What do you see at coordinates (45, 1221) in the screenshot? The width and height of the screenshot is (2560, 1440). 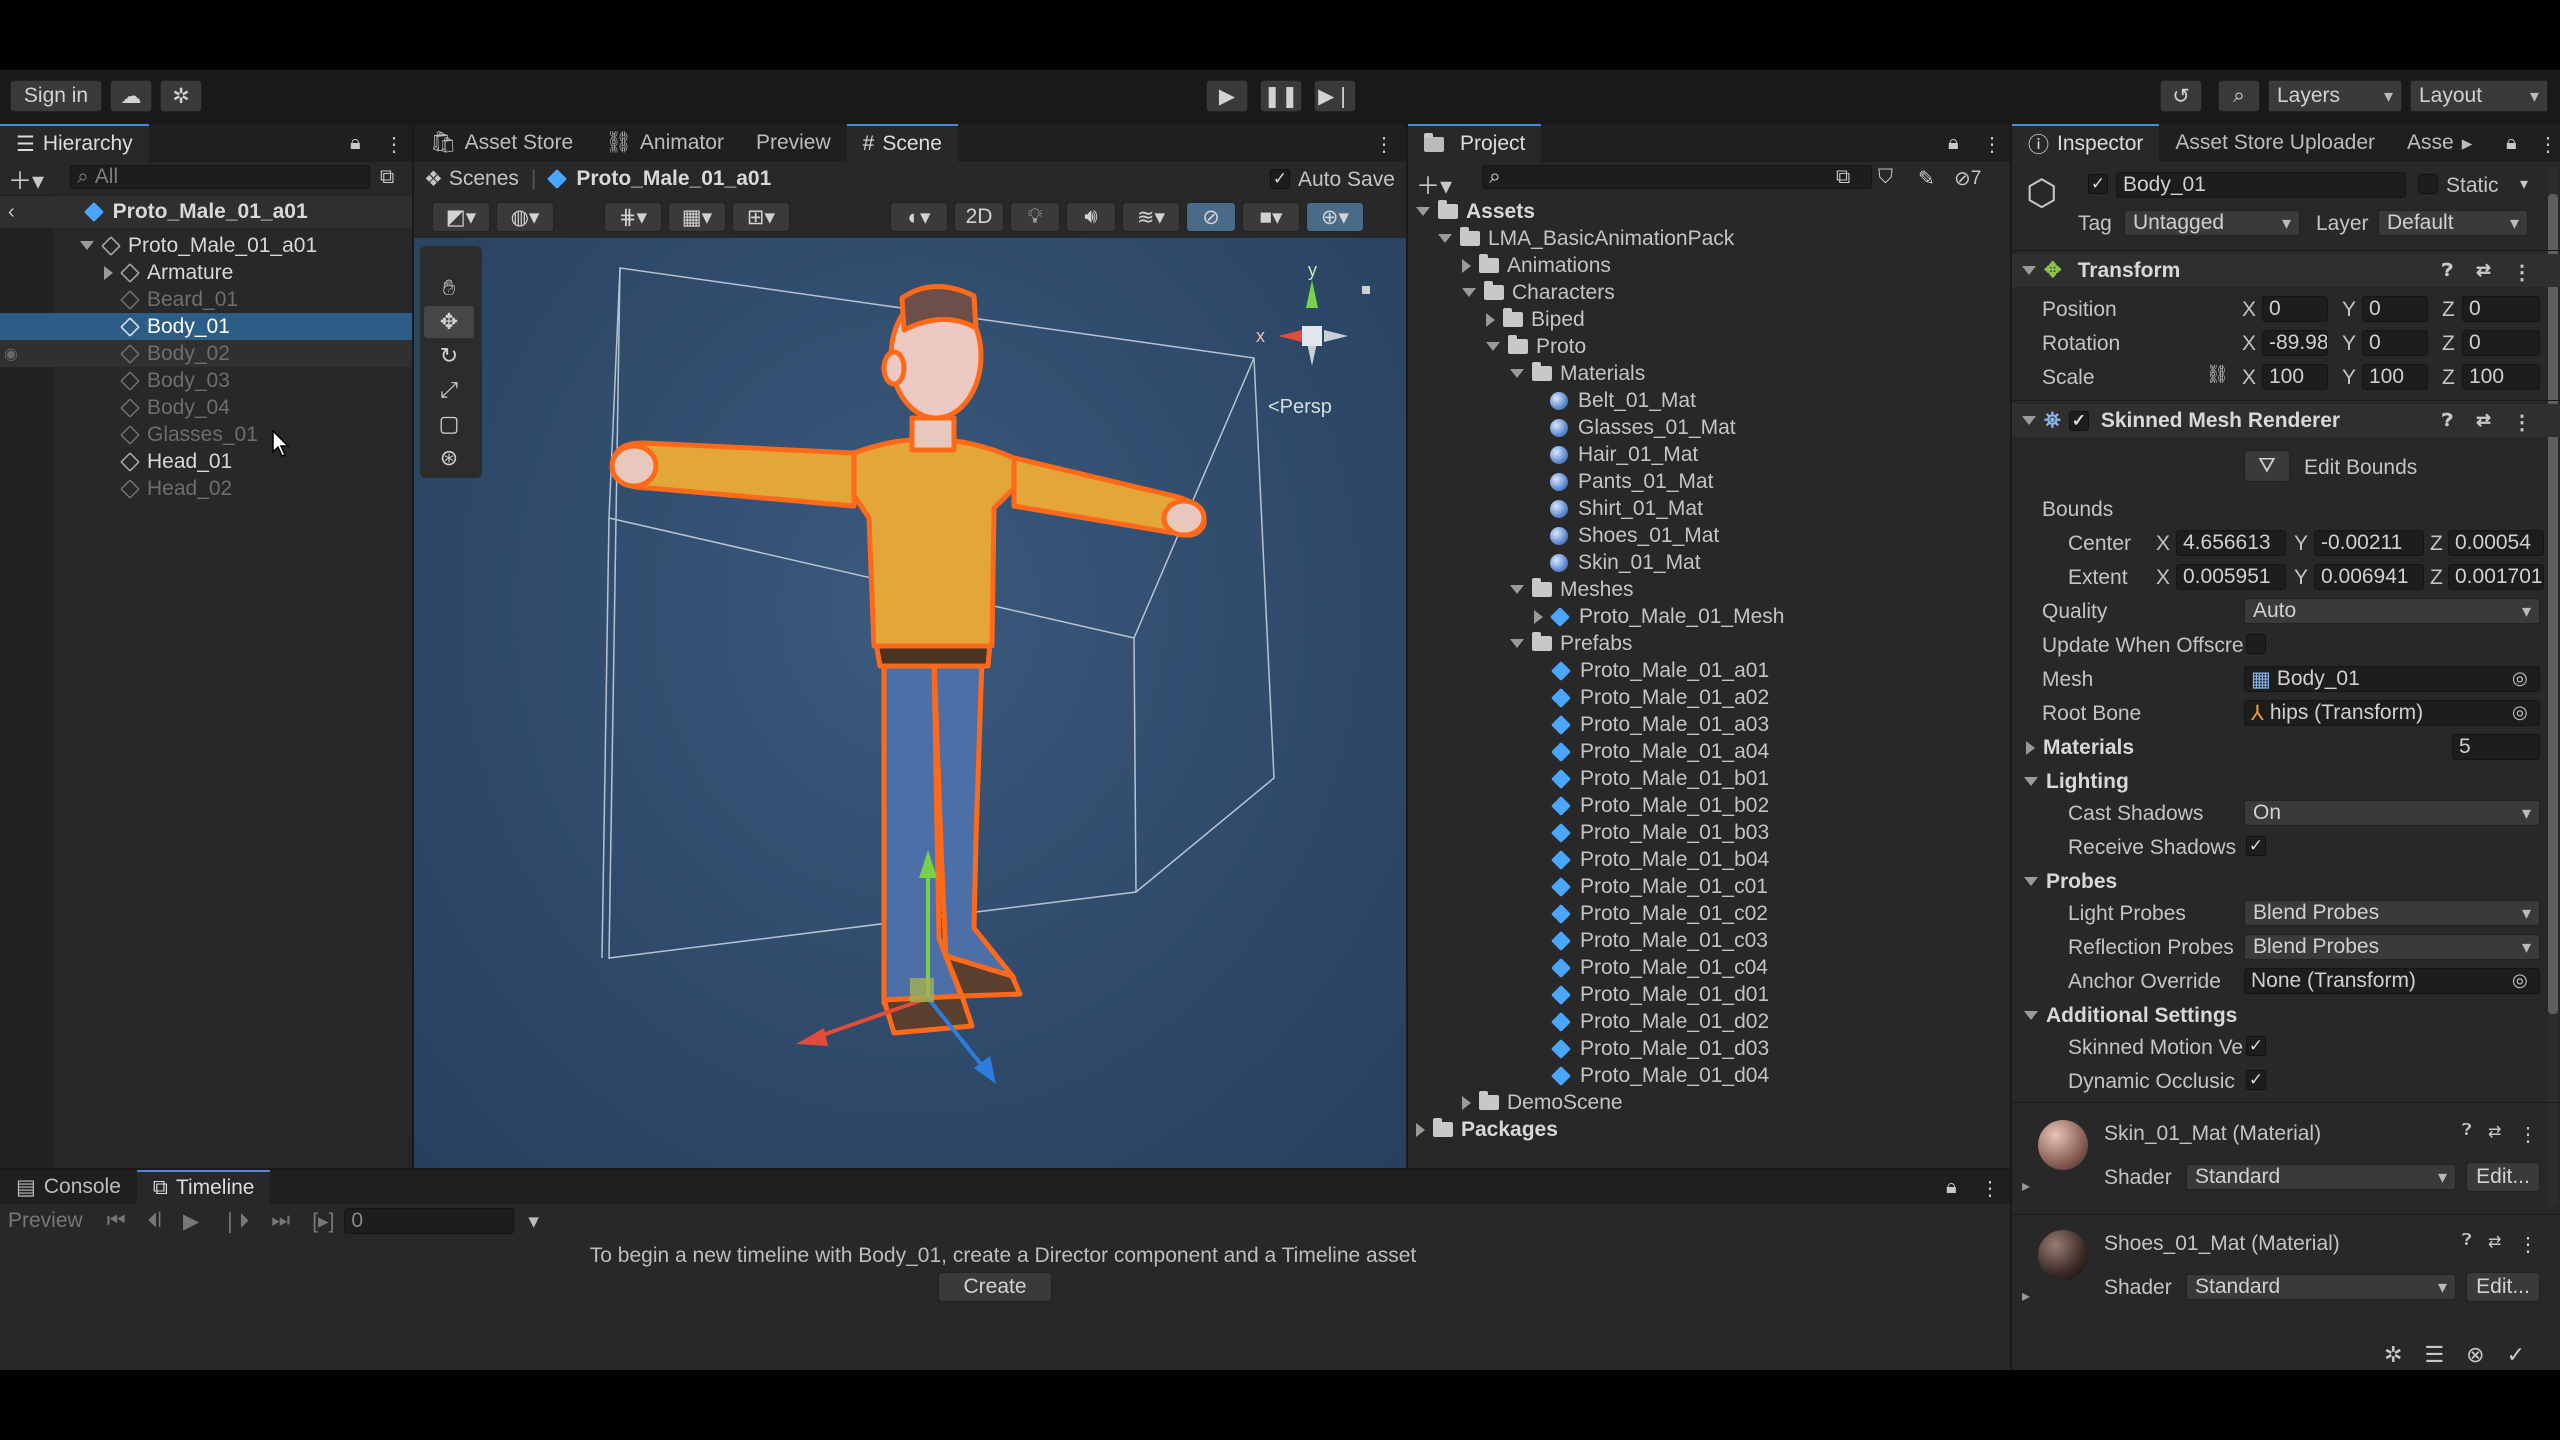 I see `preview-button: Preview` at bounding box center [45, 1221].